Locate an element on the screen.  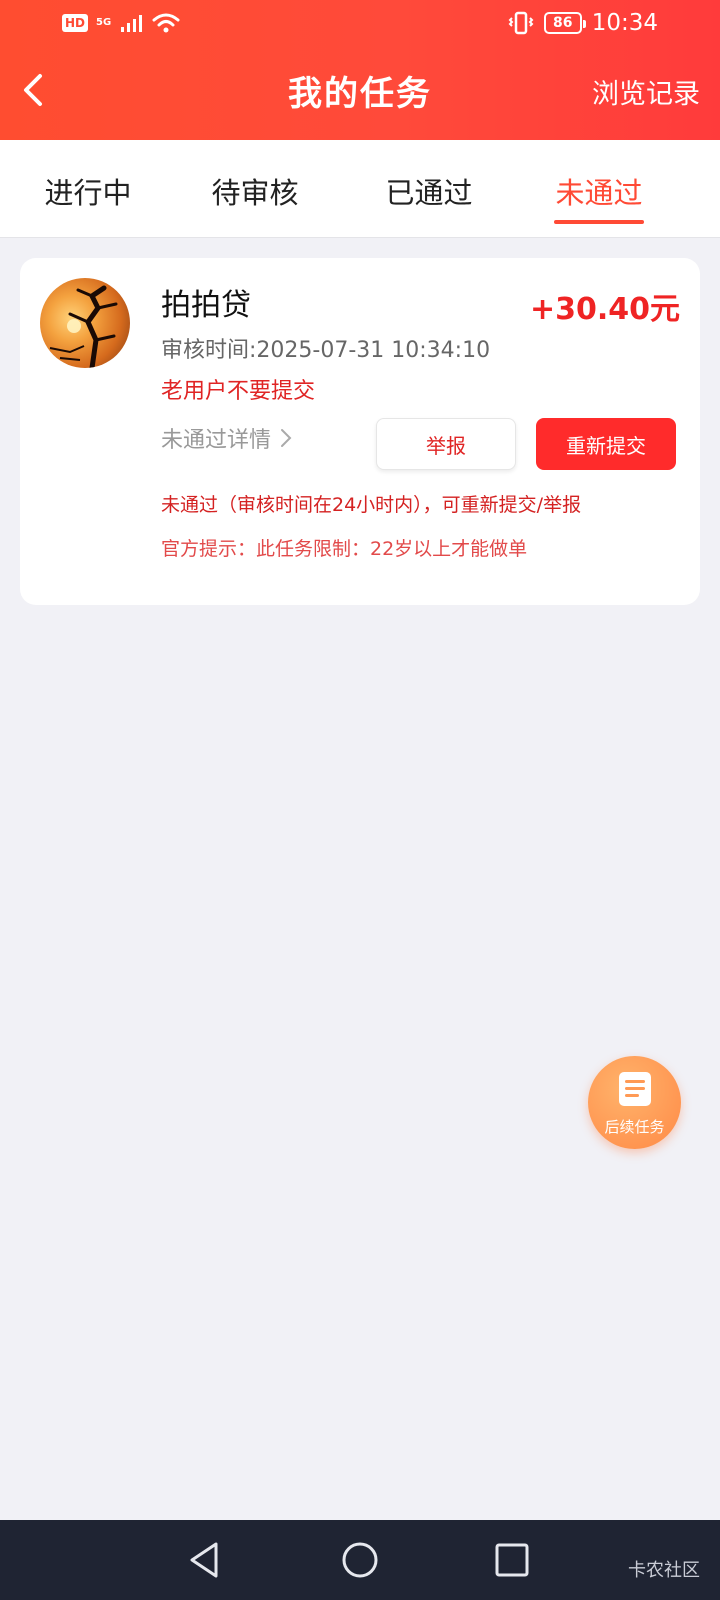
app-header: HD 5G 86 10:34 我的任务 浏览记录 is located at coordinates (360, 70).